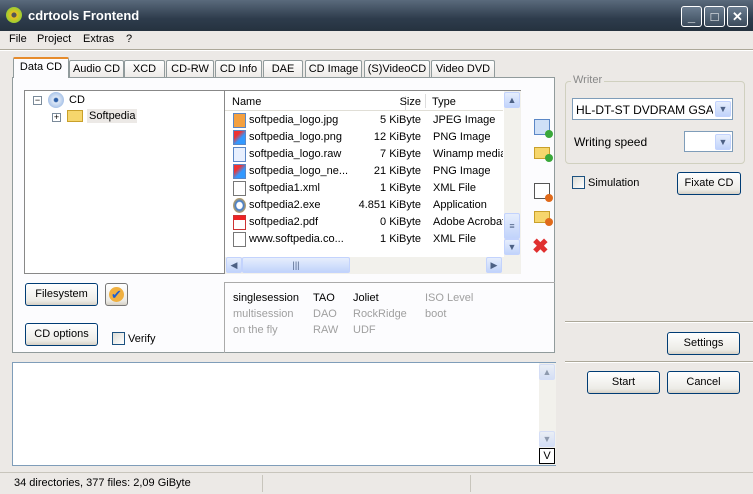 The image size is (753, 494). Describe the element at coordinates (380, 314) in the screenshot. I see `option-rockridge: RockRidge` at that location.